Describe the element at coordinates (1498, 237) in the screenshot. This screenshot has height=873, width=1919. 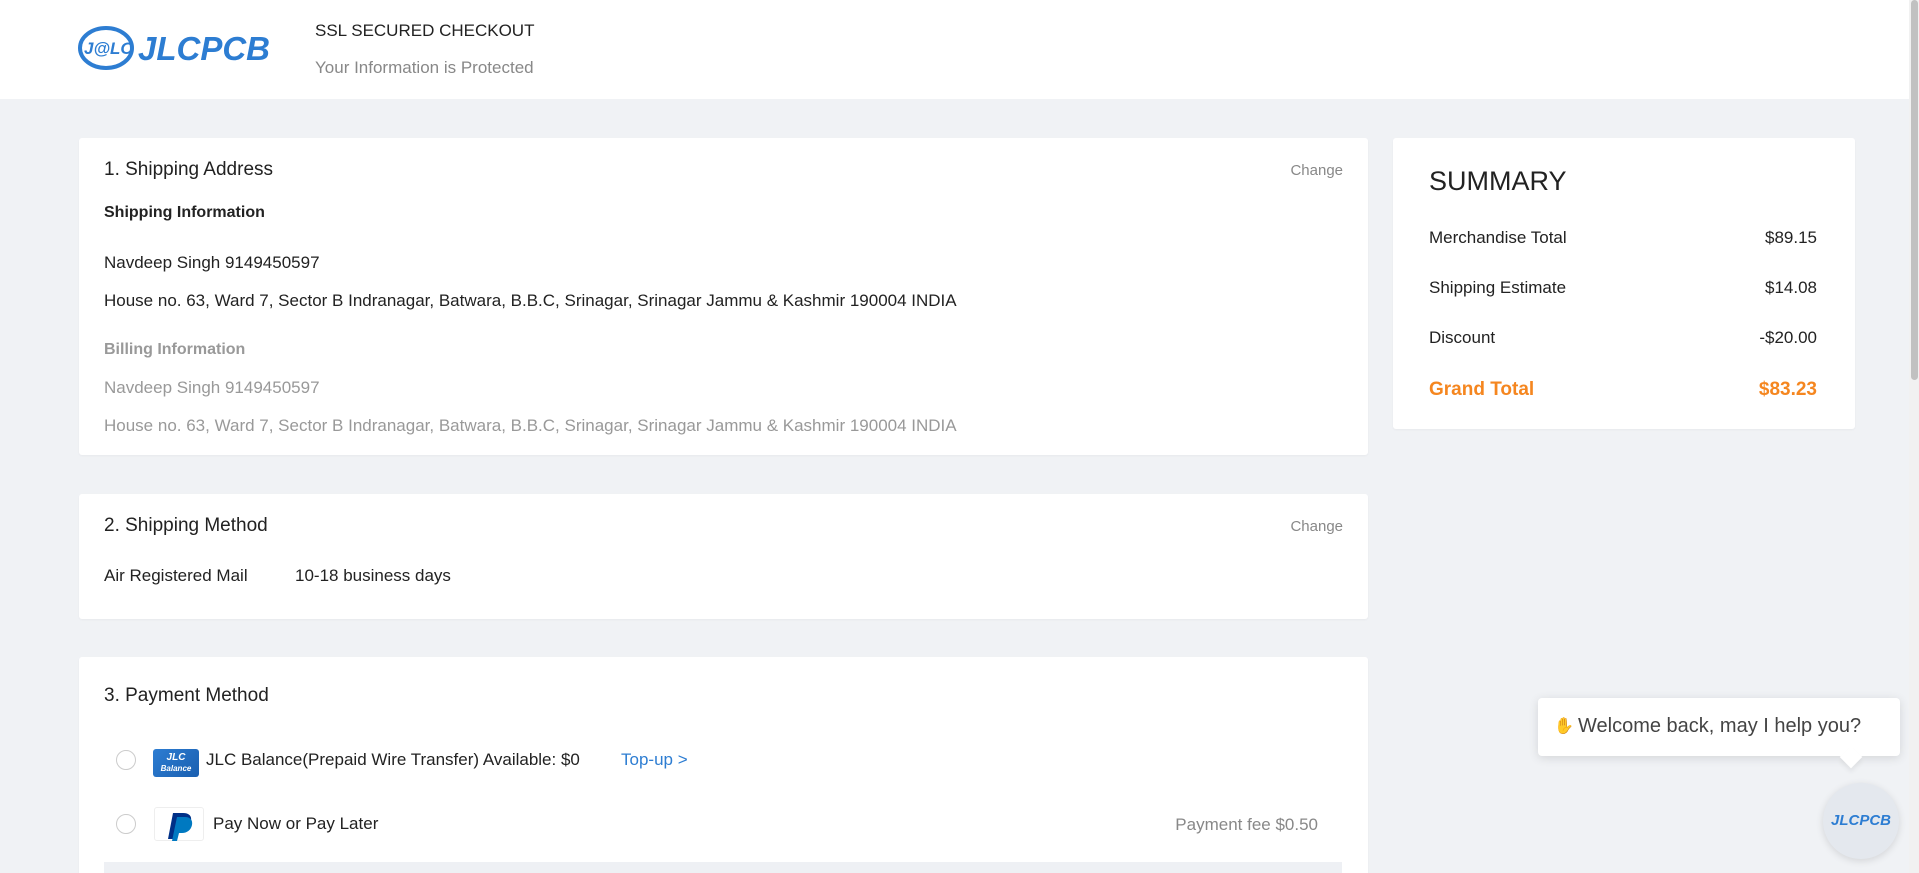
I see `merchandise-total-label: Merchandise Total` at that location.